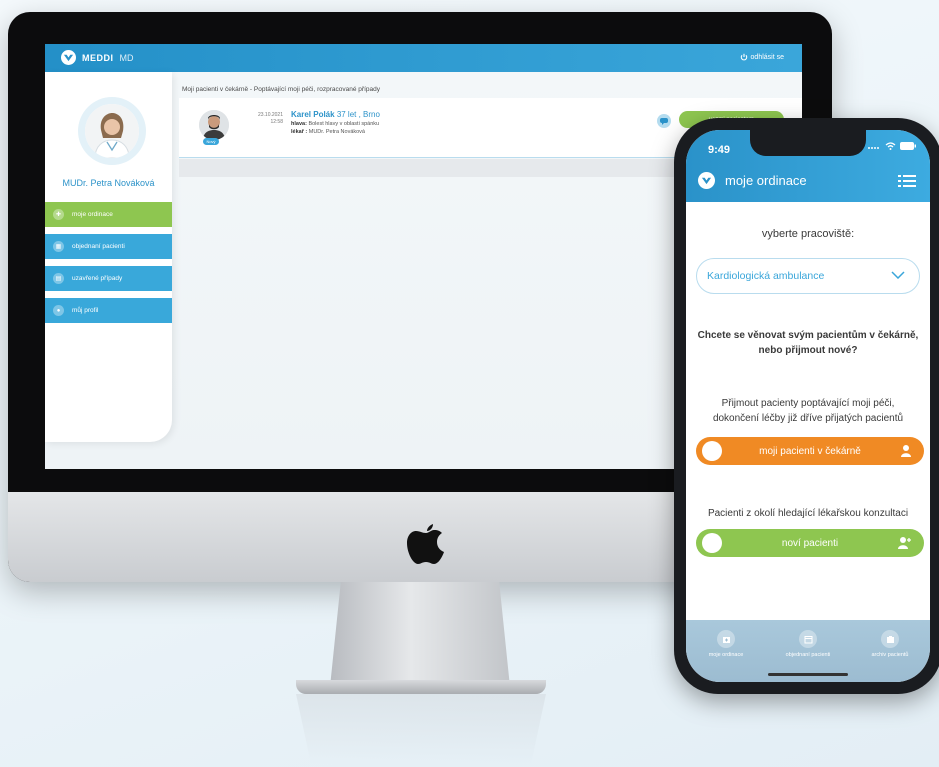 The width and height of the screenshot is (939, 767). What do you see at coordinates (907, 181) in the screenshot?
I see `menu-icon` at bounding box center [907, 181].